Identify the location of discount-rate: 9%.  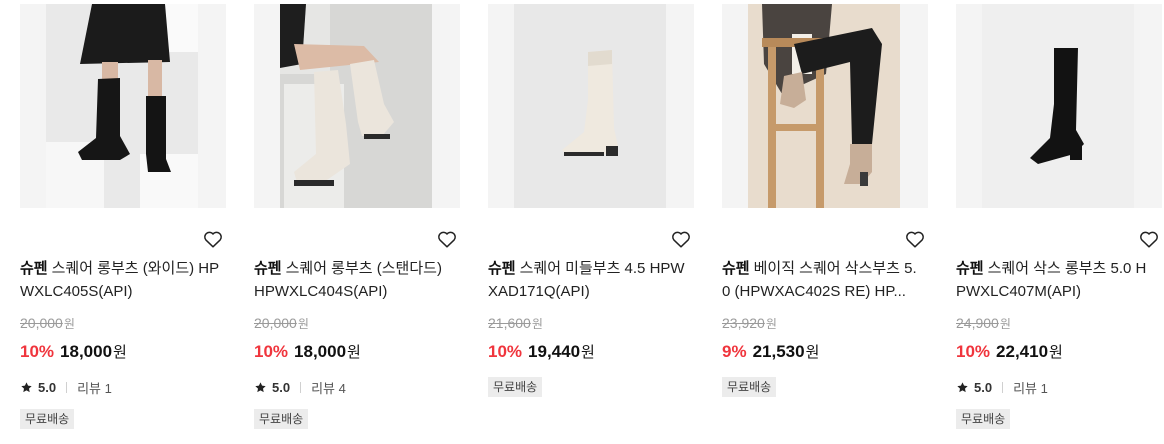
(734, 351).